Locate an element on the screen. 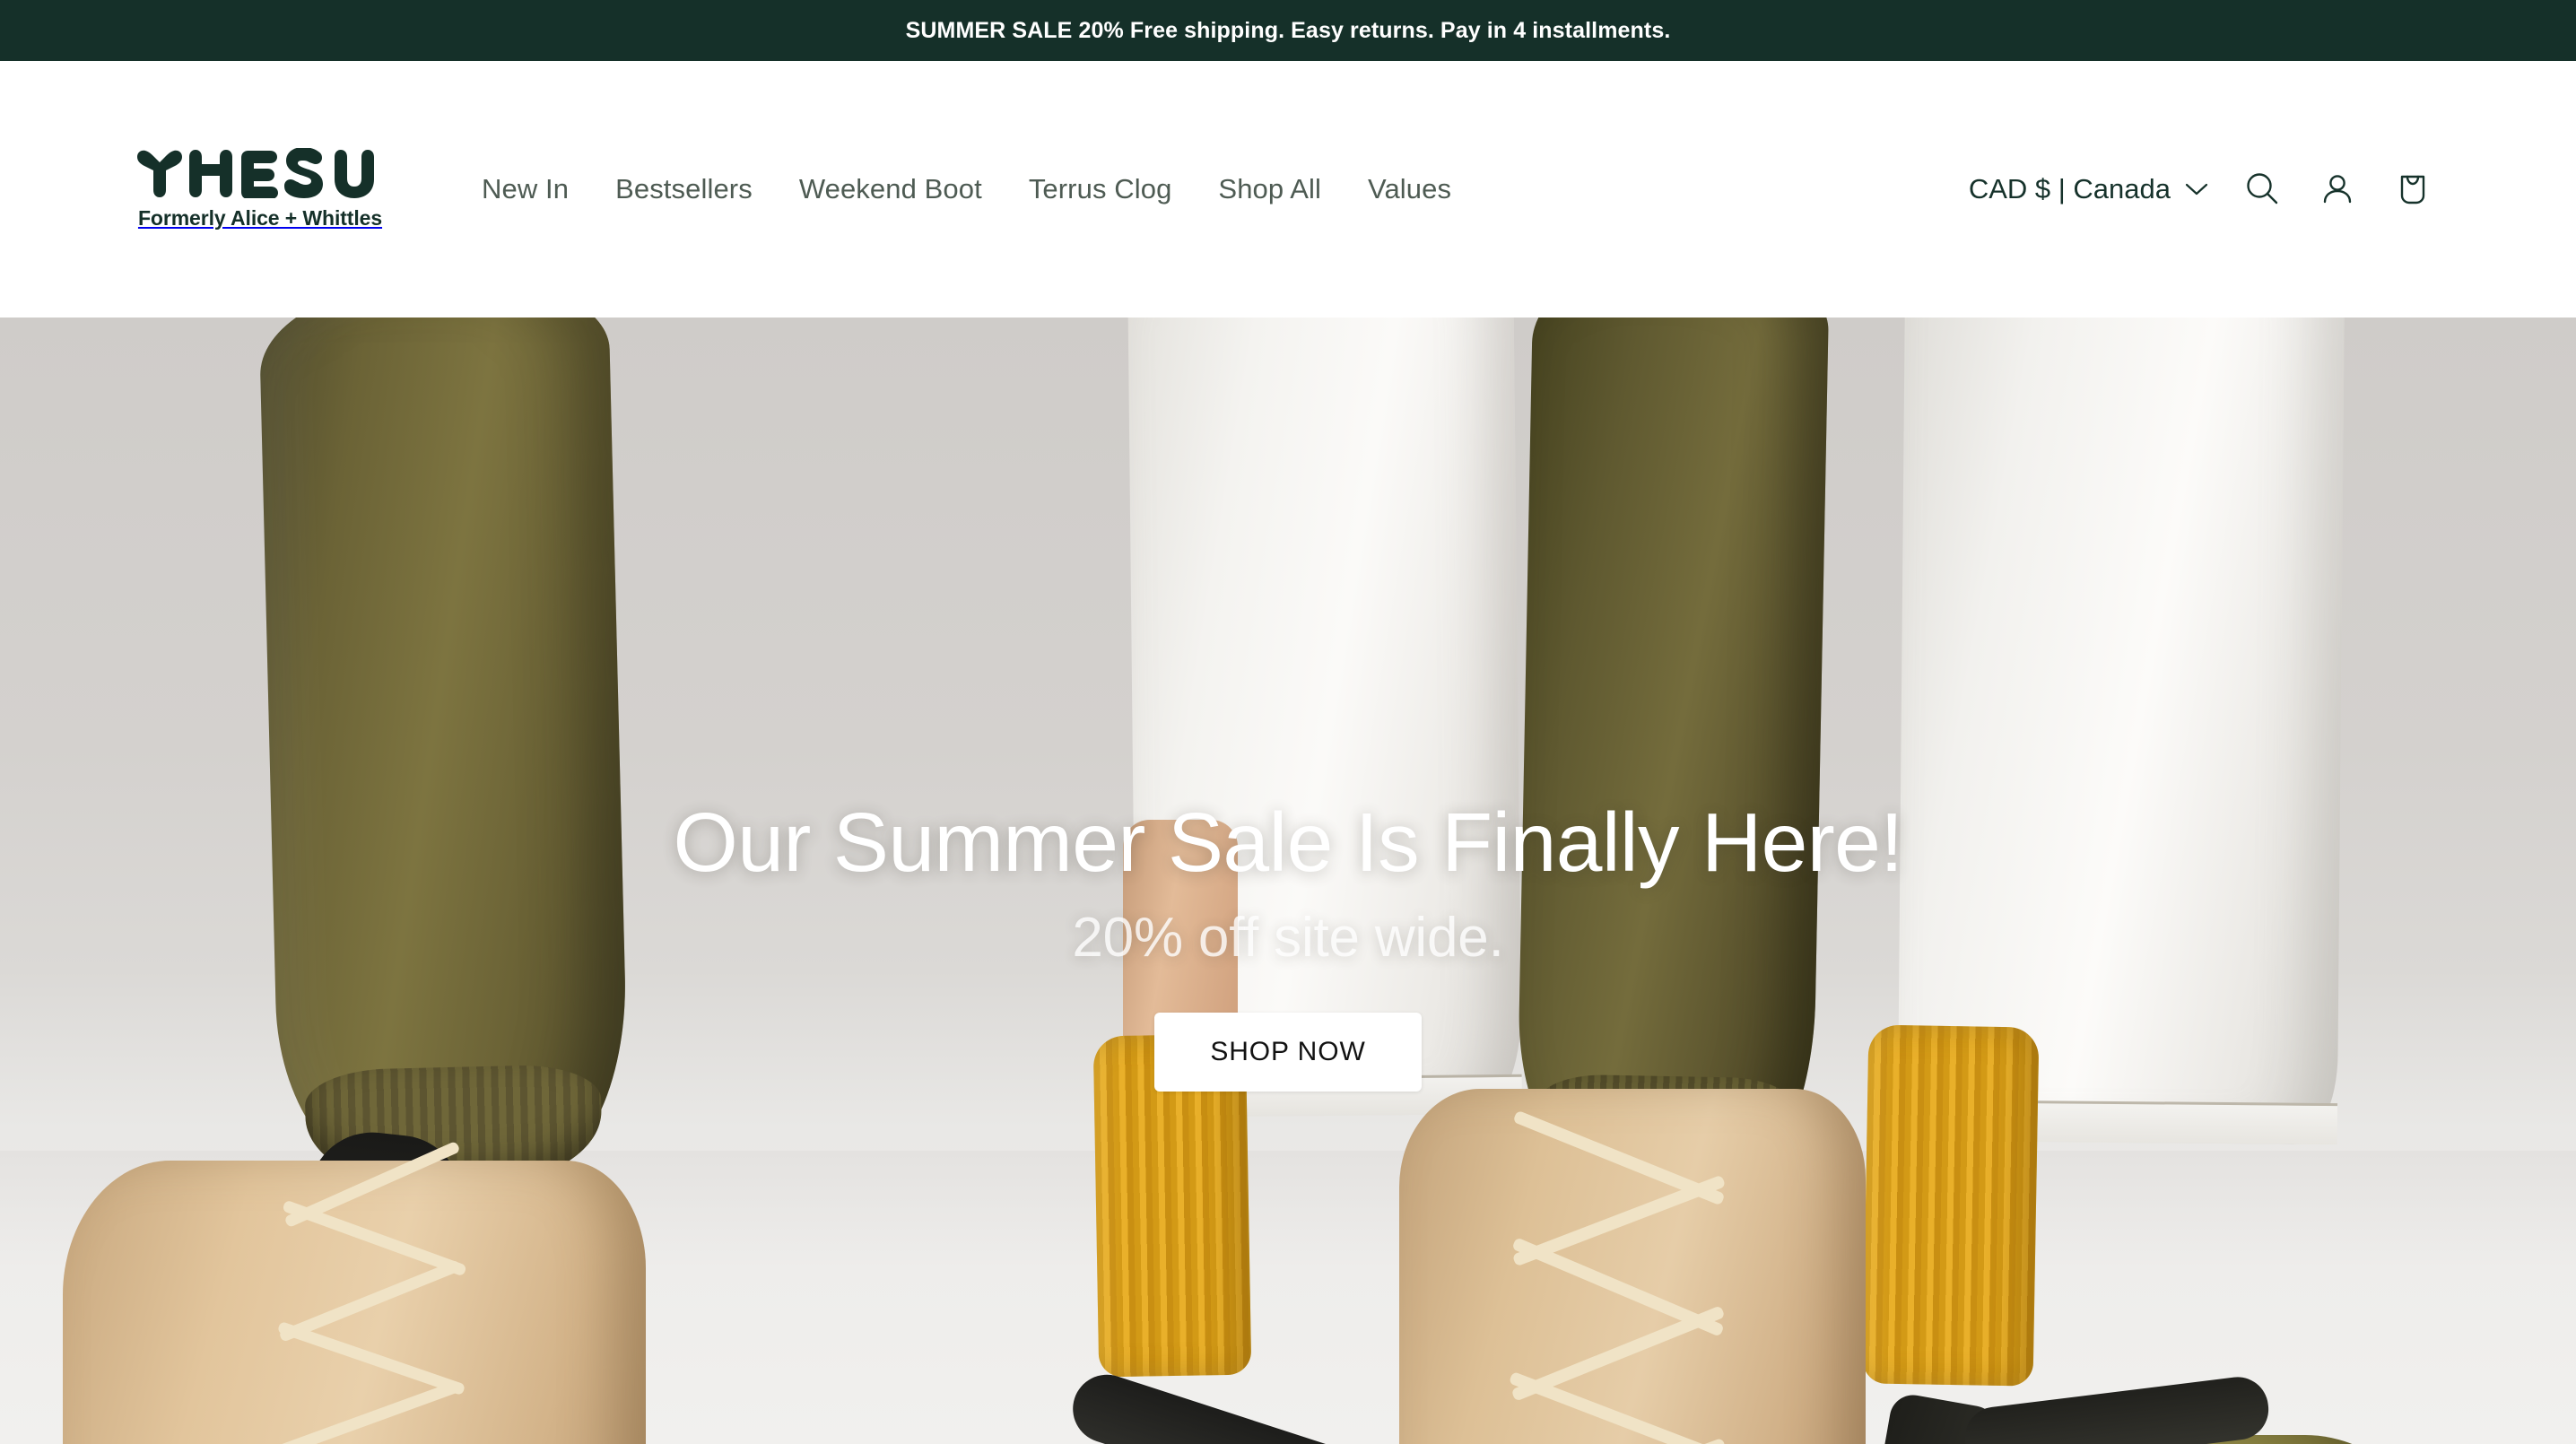  nav-item-terrus-clog: Terrus Clog is located at coordinates (1100, 189).